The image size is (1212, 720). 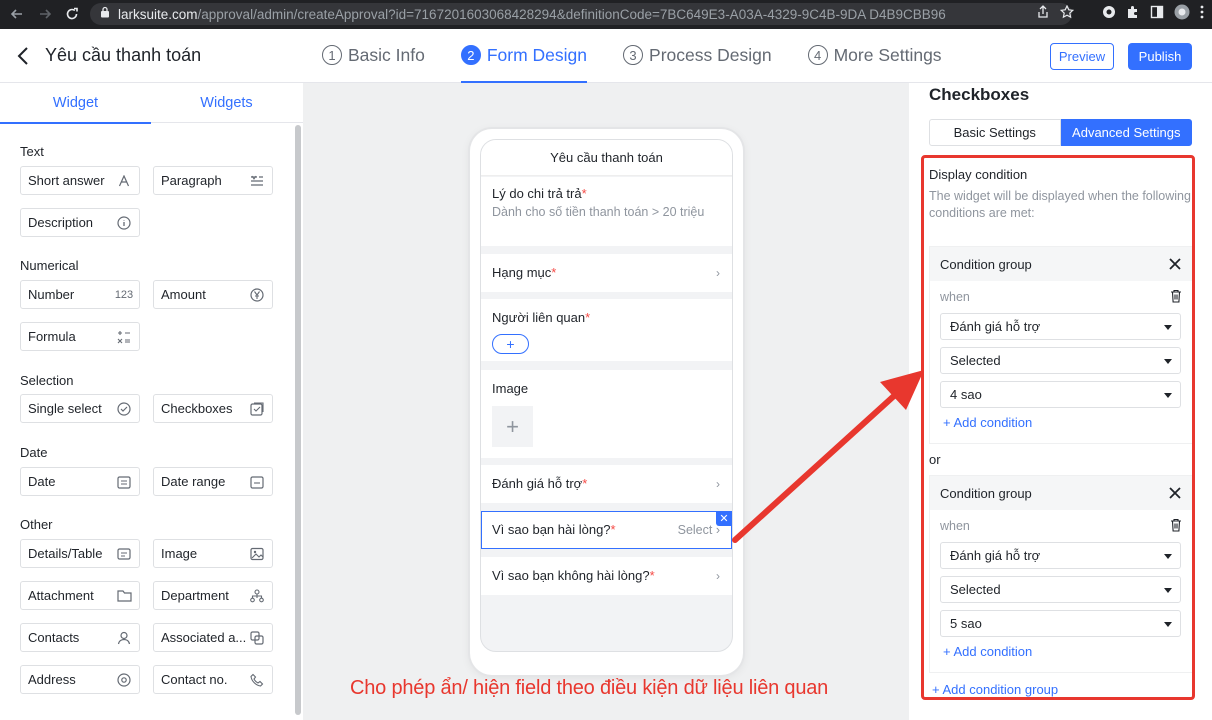 What do you see at coordinates (1126, 132) in the screenshot?
I see `tab-advanced-settings: Advanced Settings` at bounding box center [1126, 132].